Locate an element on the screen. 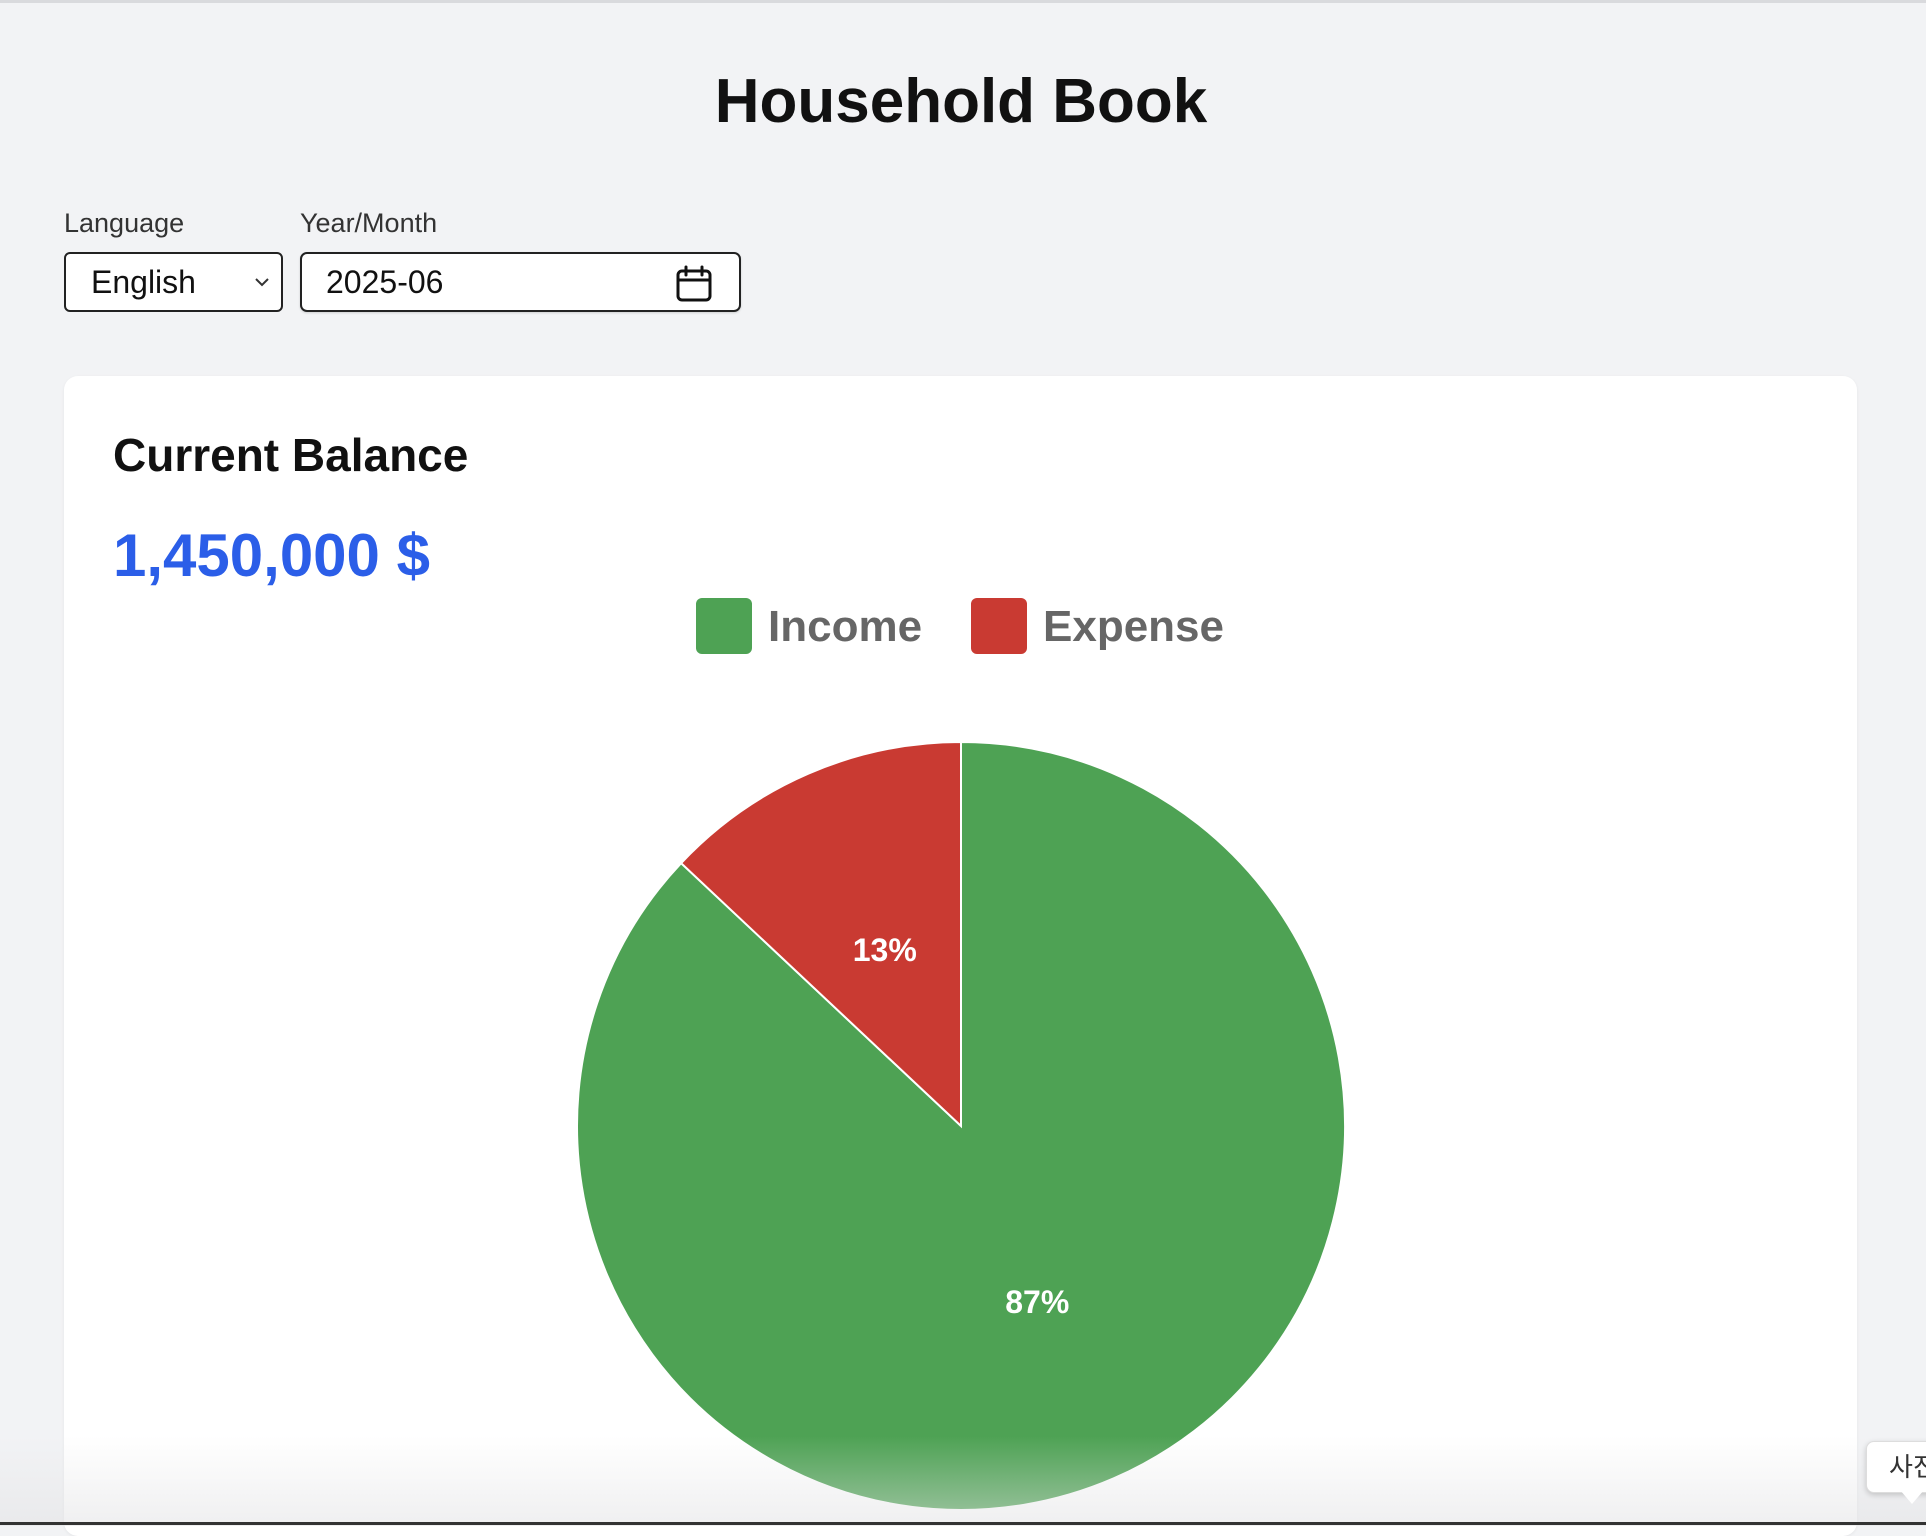  legend-swatch-expense is located at coordinates (999, 626).